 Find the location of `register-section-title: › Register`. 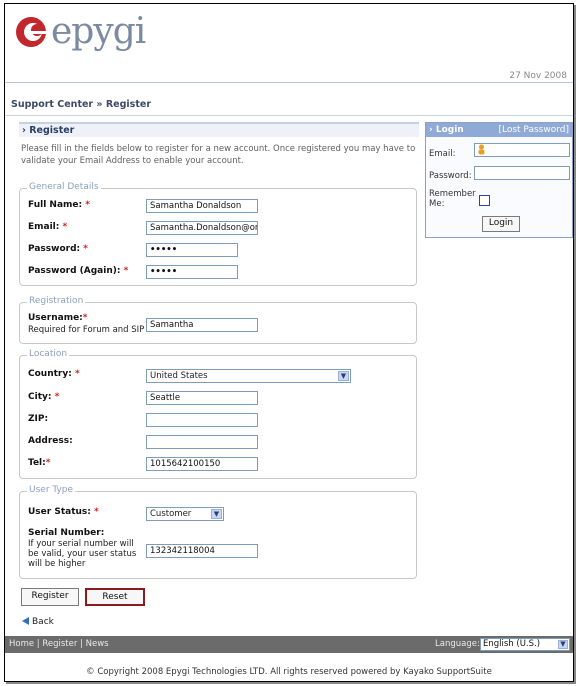

register-section-title: › Register is located at coordinates (219, 129).